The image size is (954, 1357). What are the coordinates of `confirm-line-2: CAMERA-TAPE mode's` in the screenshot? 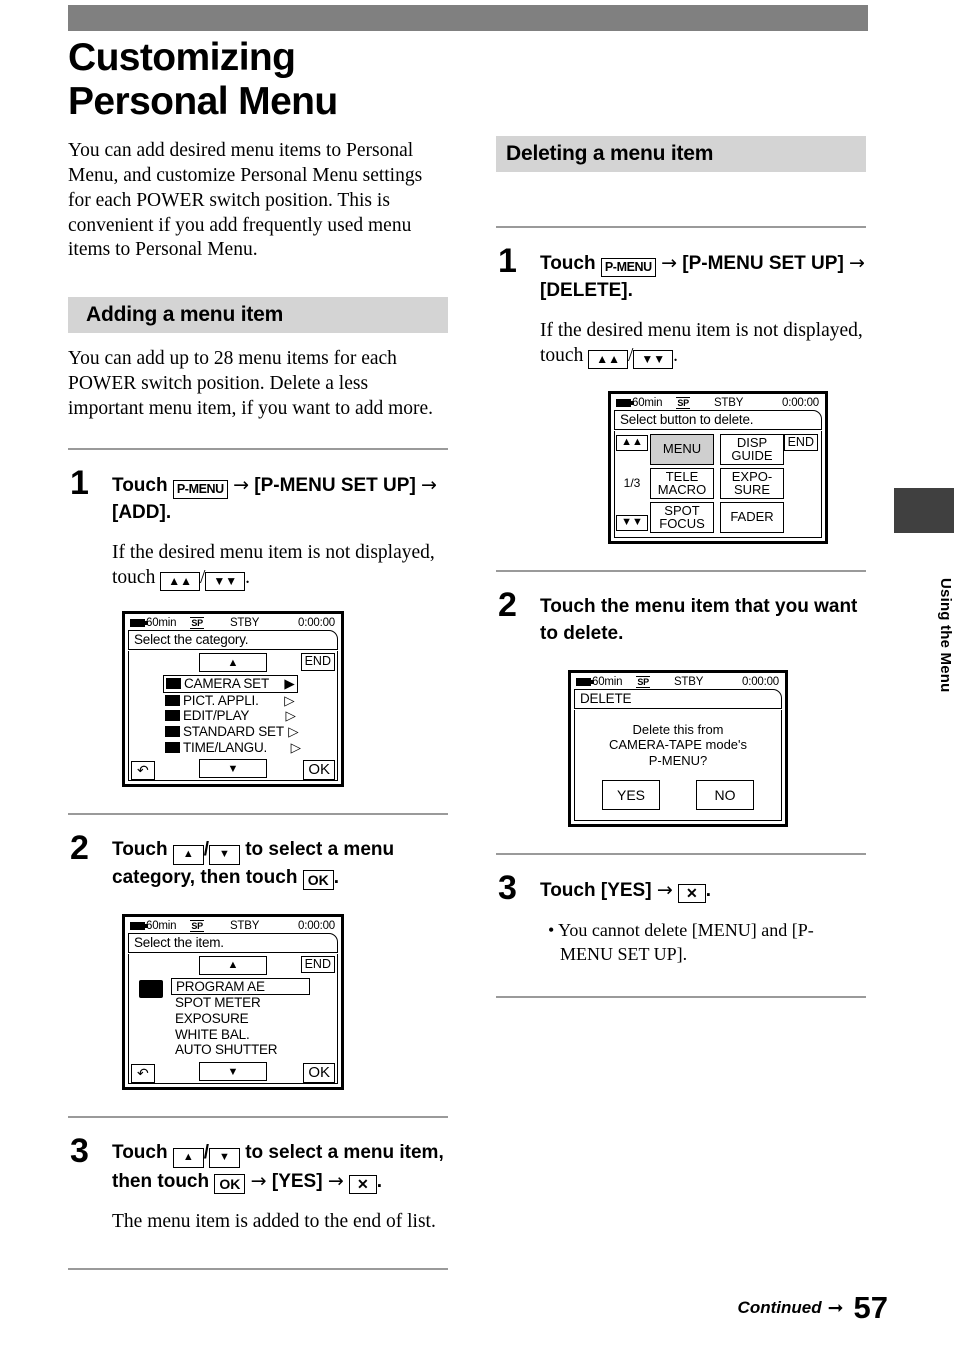 It's located at (678, 745).